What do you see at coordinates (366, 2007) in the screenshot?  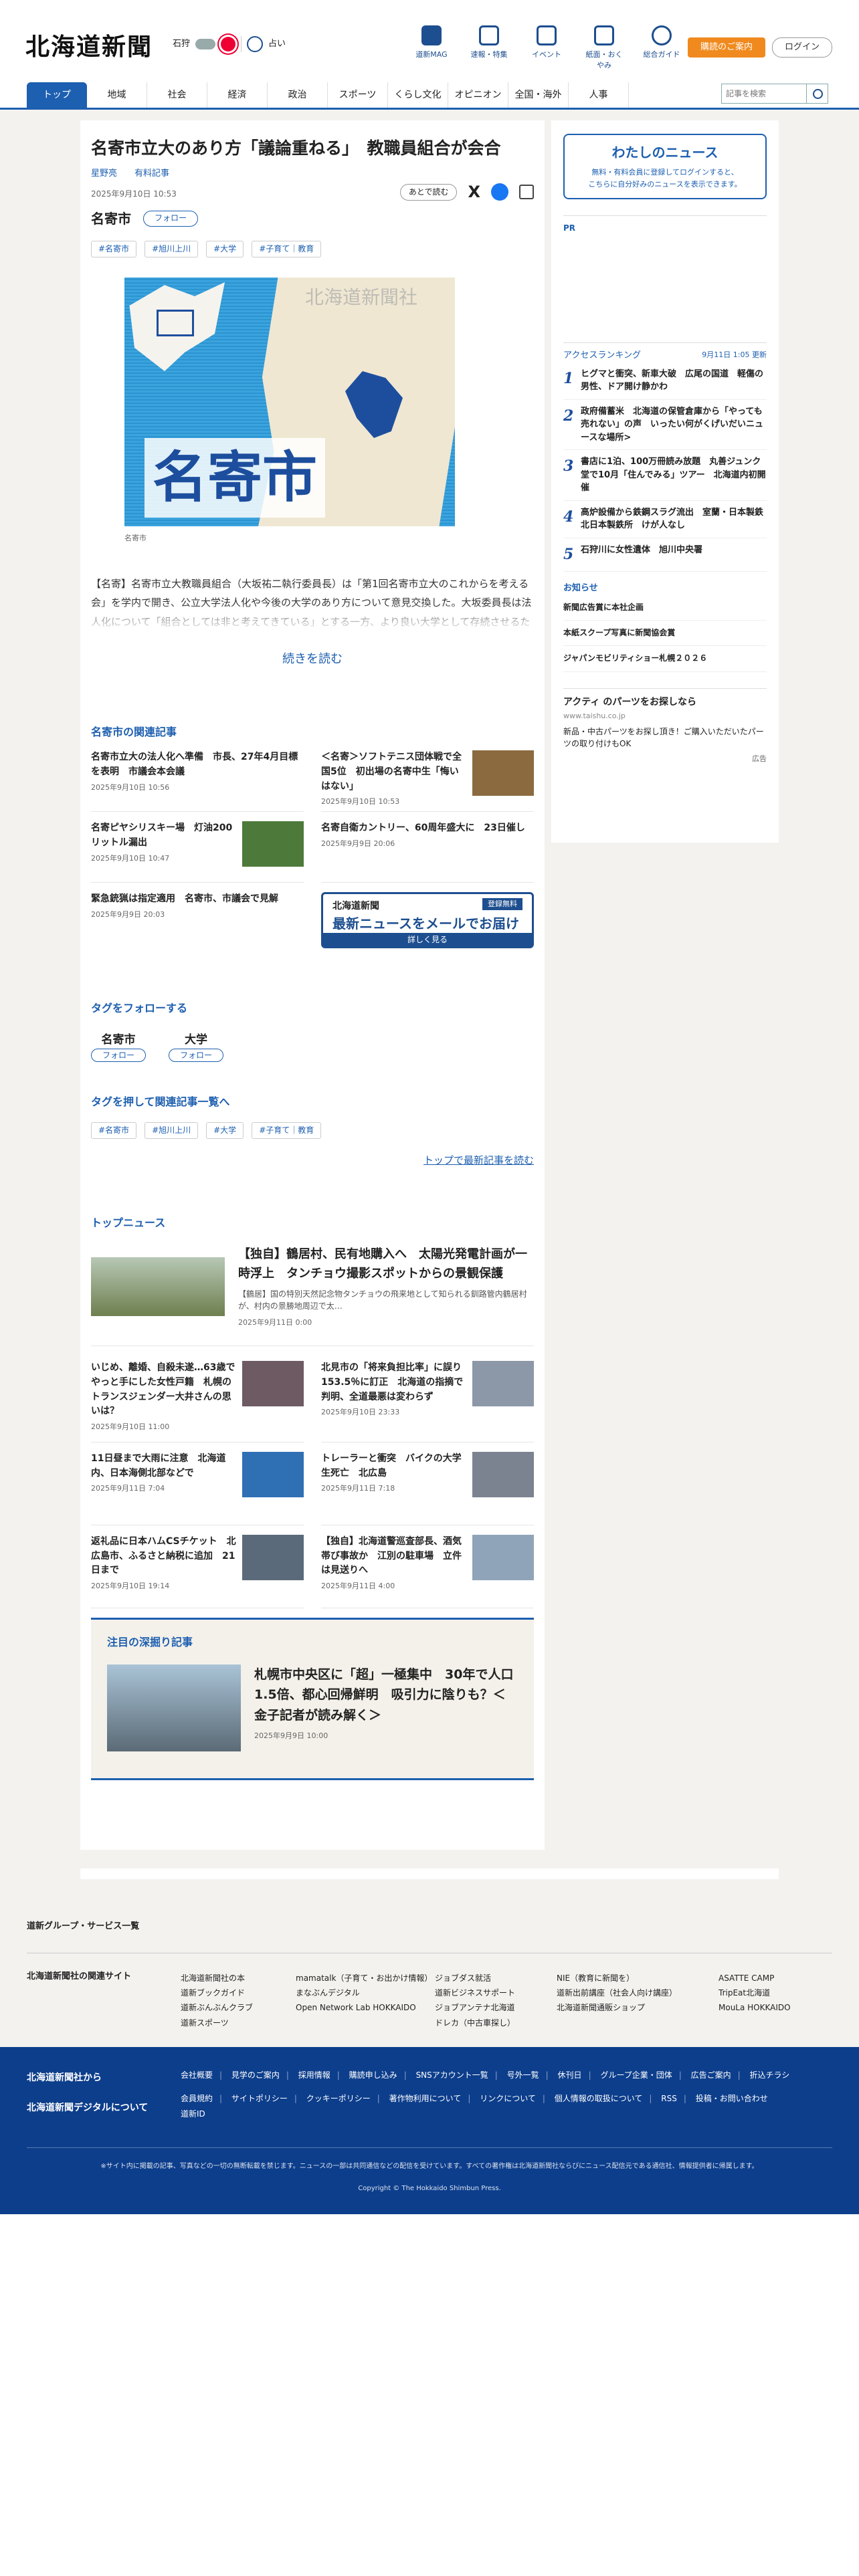 I see `site-link: Open Network Lab HOKKAIDO` at bounding box center [366, 2007].